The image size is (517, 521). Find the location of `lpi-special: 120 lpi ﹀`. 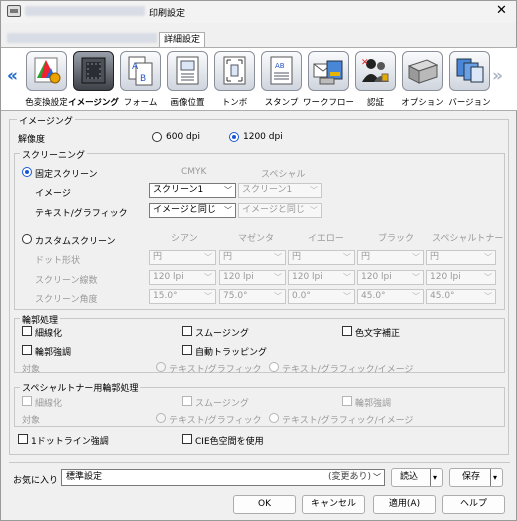

lpi-special: 120 lpi ﹀ is located at coordinates (461, 277).